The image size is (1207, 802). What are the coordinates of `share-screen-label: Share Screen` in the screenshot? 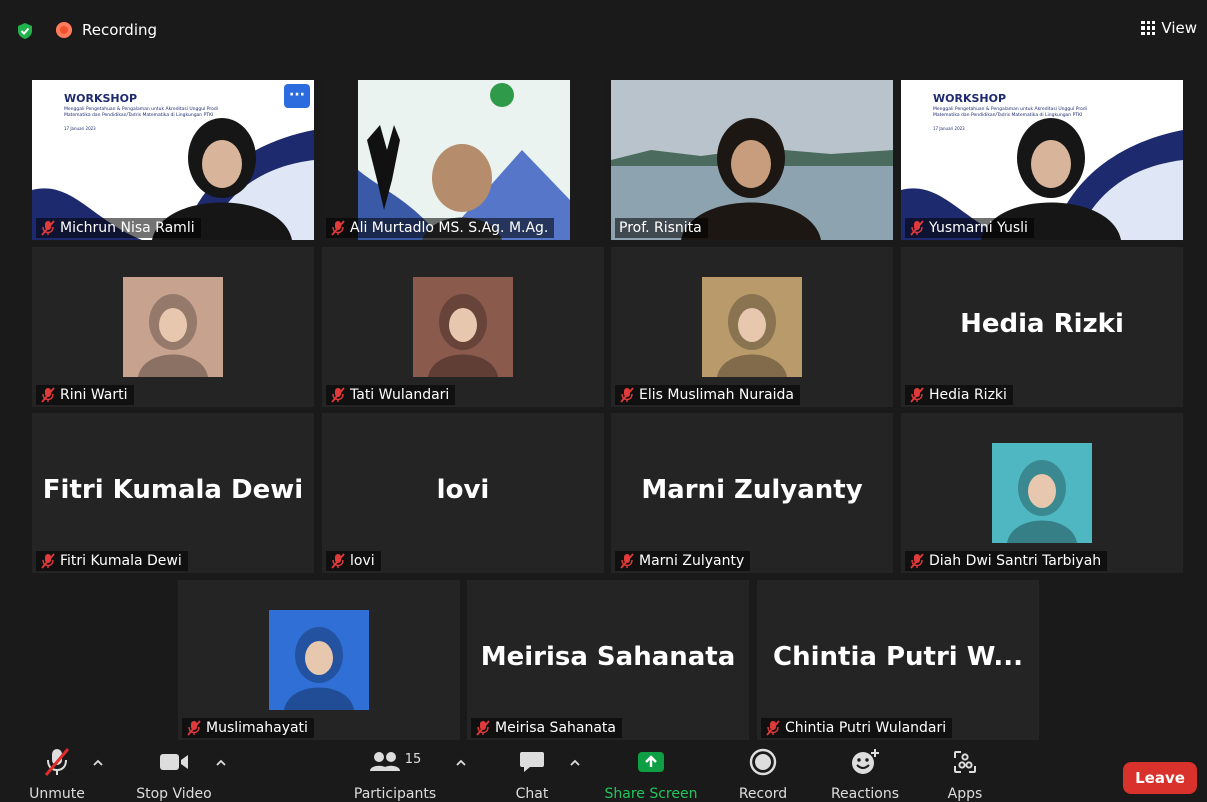 It's located at (651, 794).